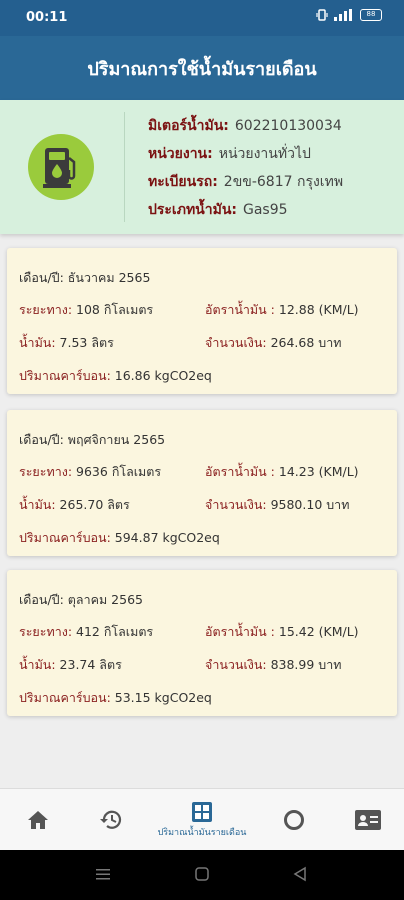 The image size is (404, 900). I want to click on circle-icon, so click(294, 820).